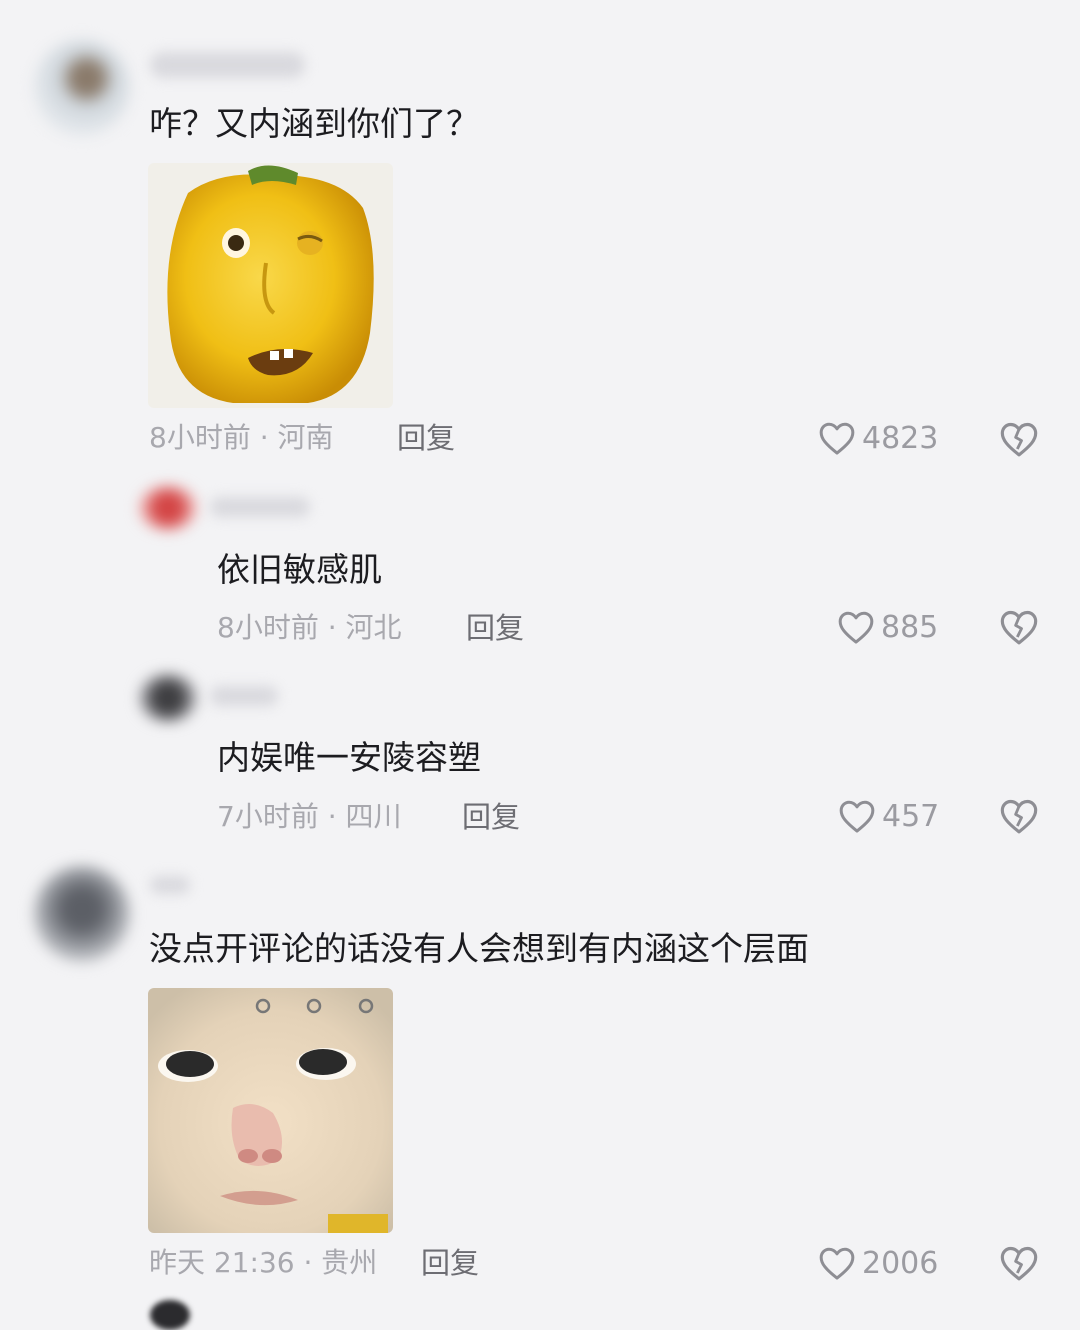  What do you see at coordinates (270, 1110) in the screenshot?
I see `cat-face-sticker` at bounding box center [270, 1110].